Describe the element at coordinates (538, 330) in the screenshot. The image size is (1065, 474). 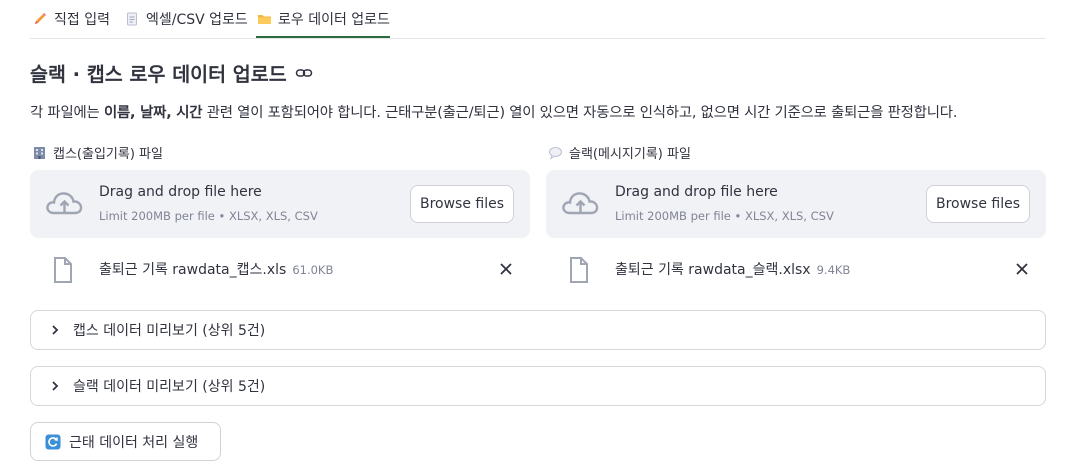
I see `caps-preview-expander: 캡스 데이터 미리보기 (상위 5건)` at that location.